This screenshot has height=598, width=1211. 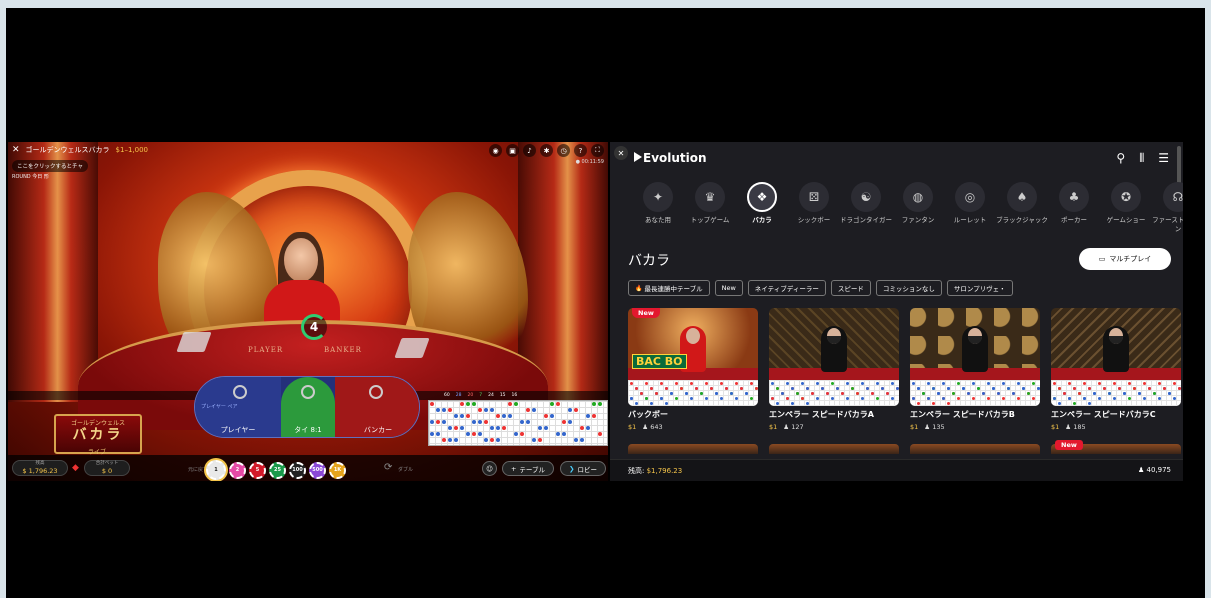 I want to click on felt-player-text: PLAYER, so click(x=266, y=350).